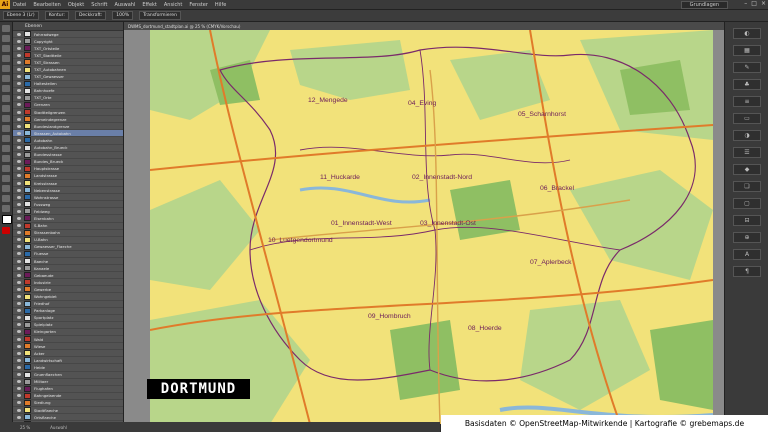 This screenshot has width=768, height=432. I want to click on layer-row: Sportplatz, so click(68, 318).